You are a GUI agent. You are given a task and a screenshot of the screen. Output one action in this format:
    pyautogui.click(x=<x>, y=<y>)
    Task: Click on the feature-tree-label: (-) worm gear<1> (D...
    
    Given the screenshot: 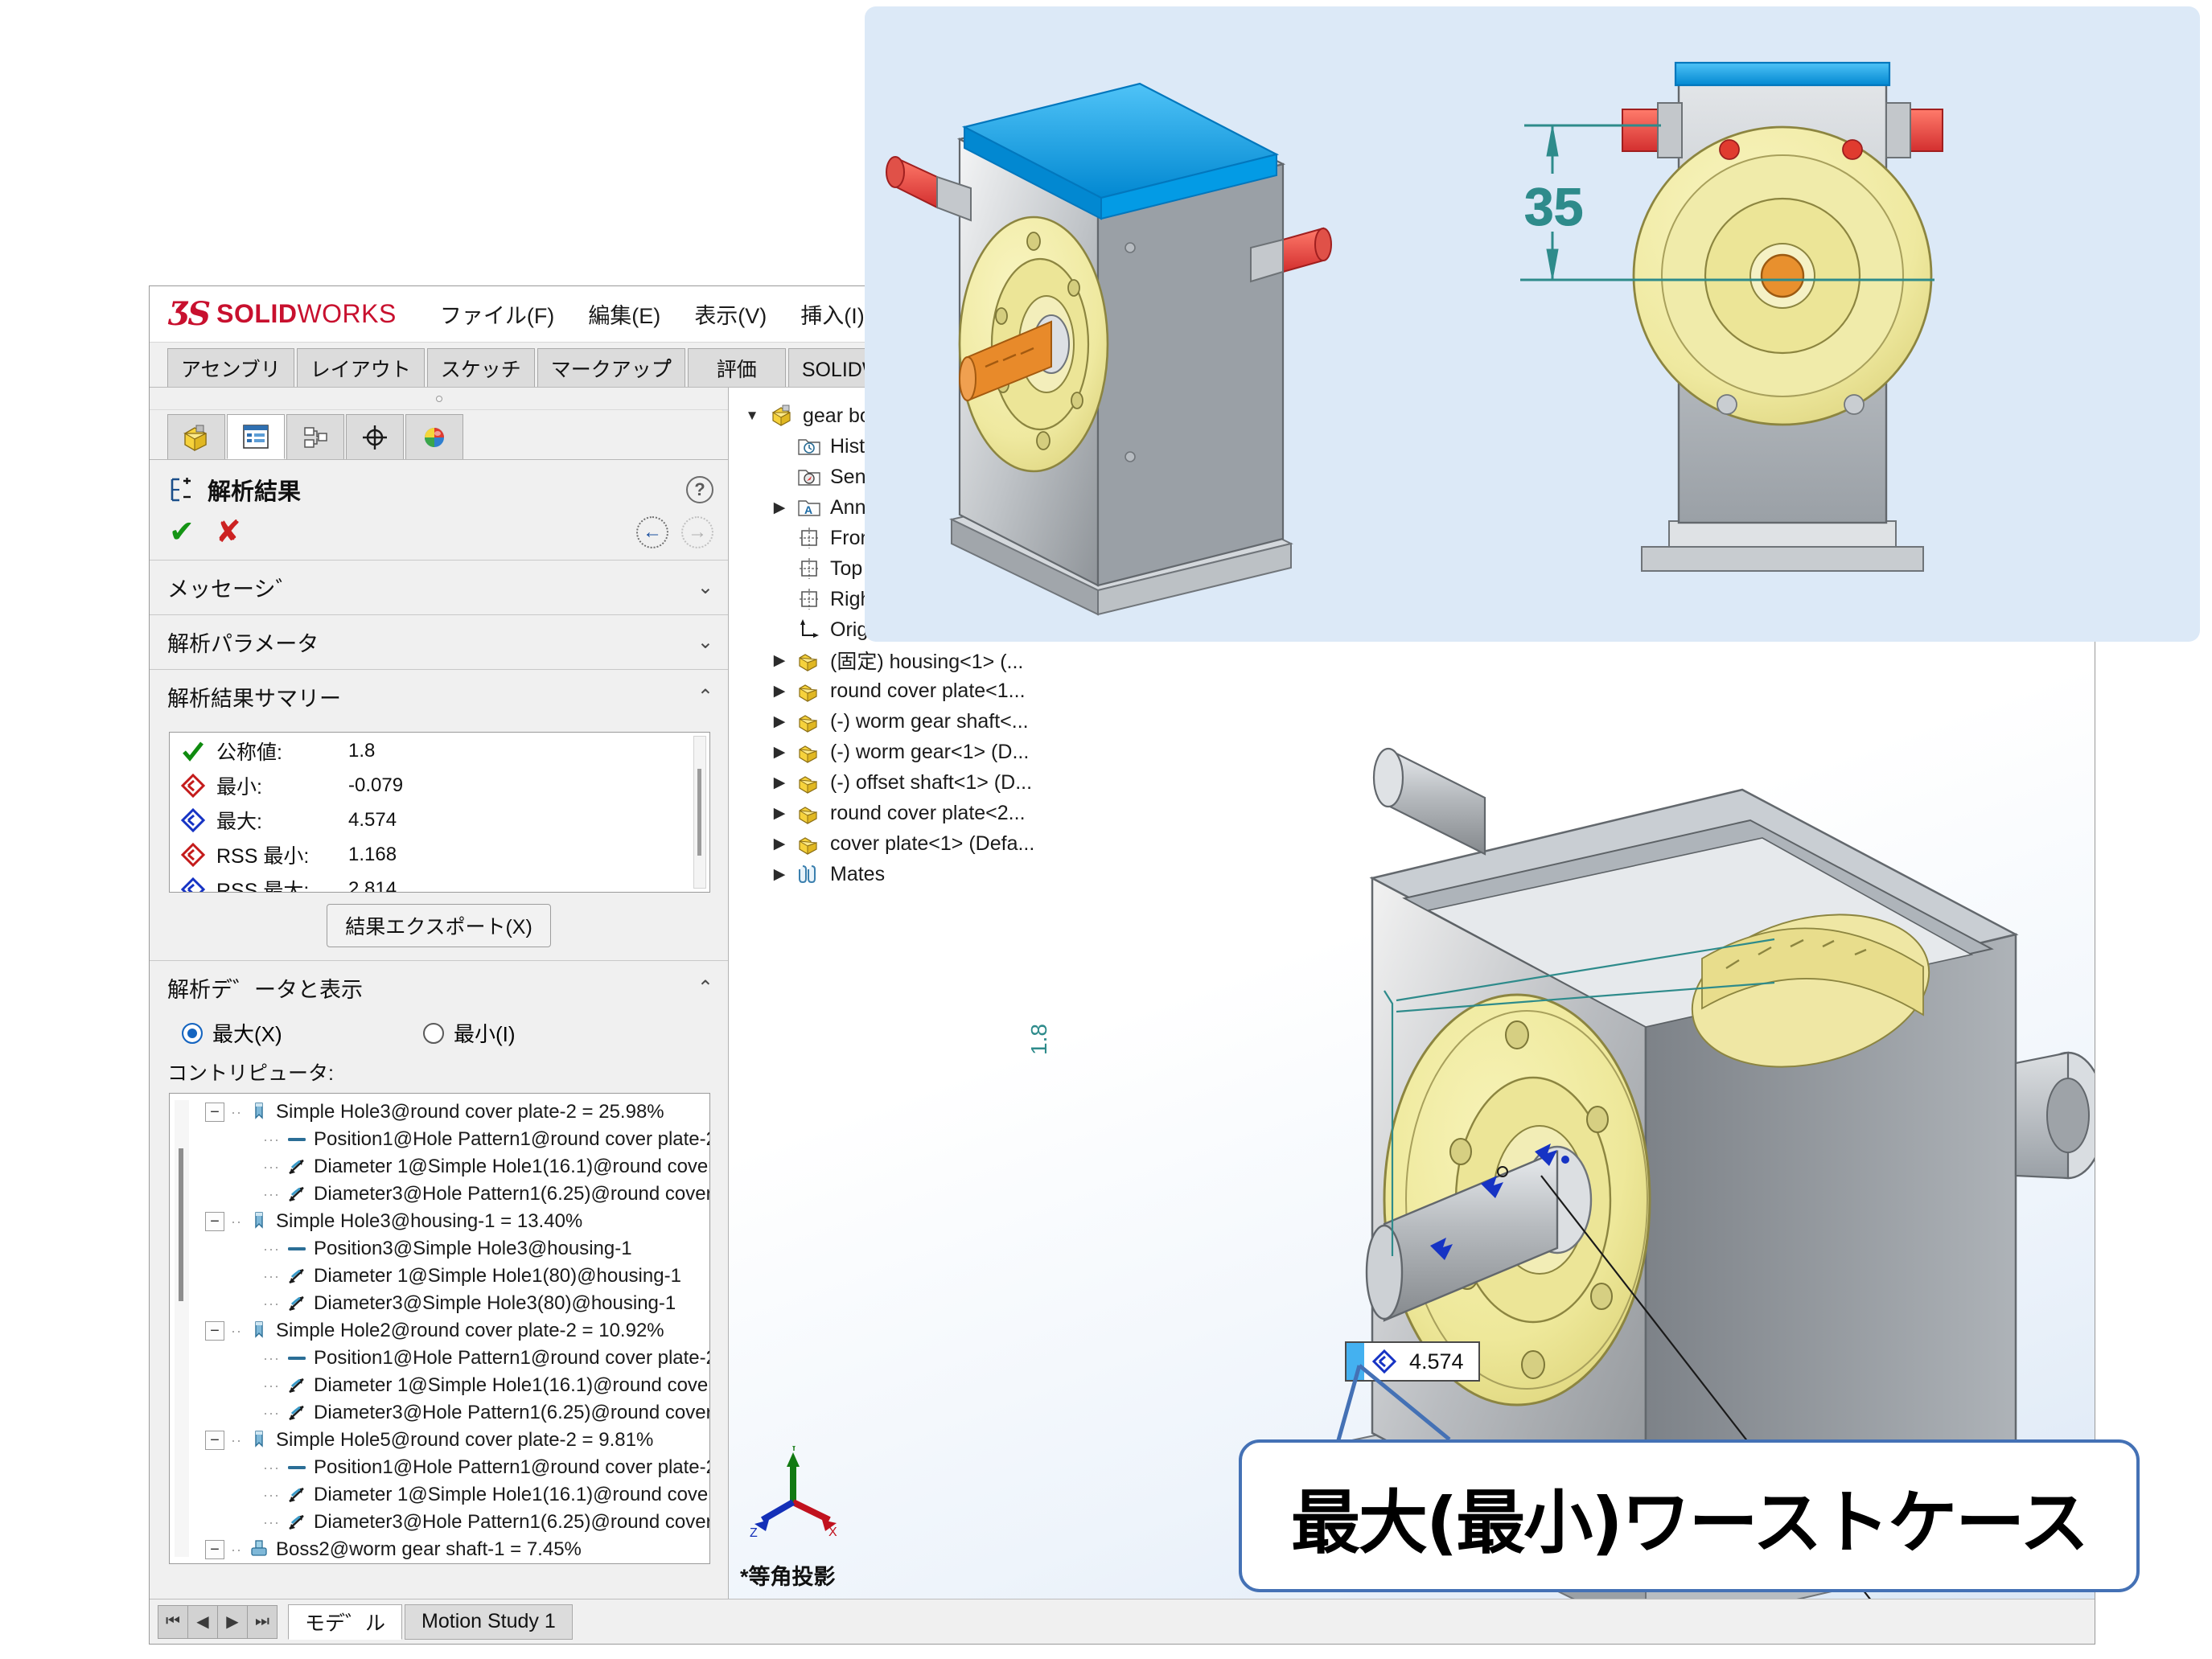 What is the action you would take?
    pyautogui.click(x=930, y=751)
    